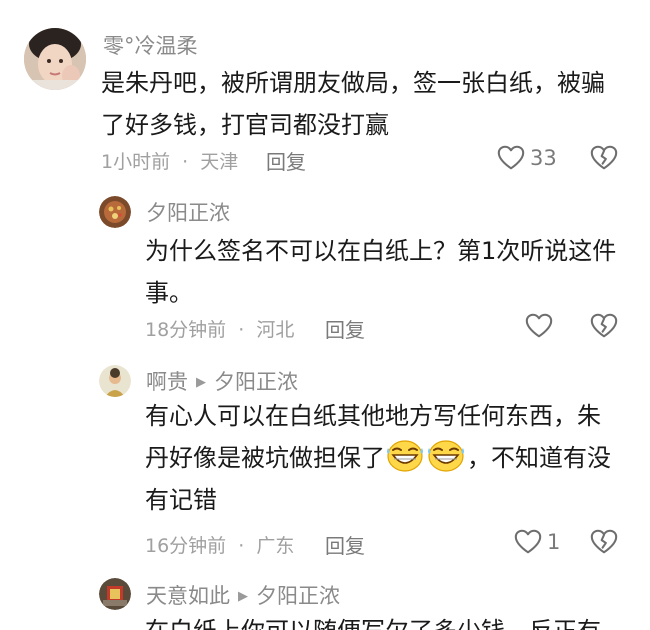 Image resolution: width=650 pixels, height=630 pixels. I want to click on like-button: 33, so click(526, 158).